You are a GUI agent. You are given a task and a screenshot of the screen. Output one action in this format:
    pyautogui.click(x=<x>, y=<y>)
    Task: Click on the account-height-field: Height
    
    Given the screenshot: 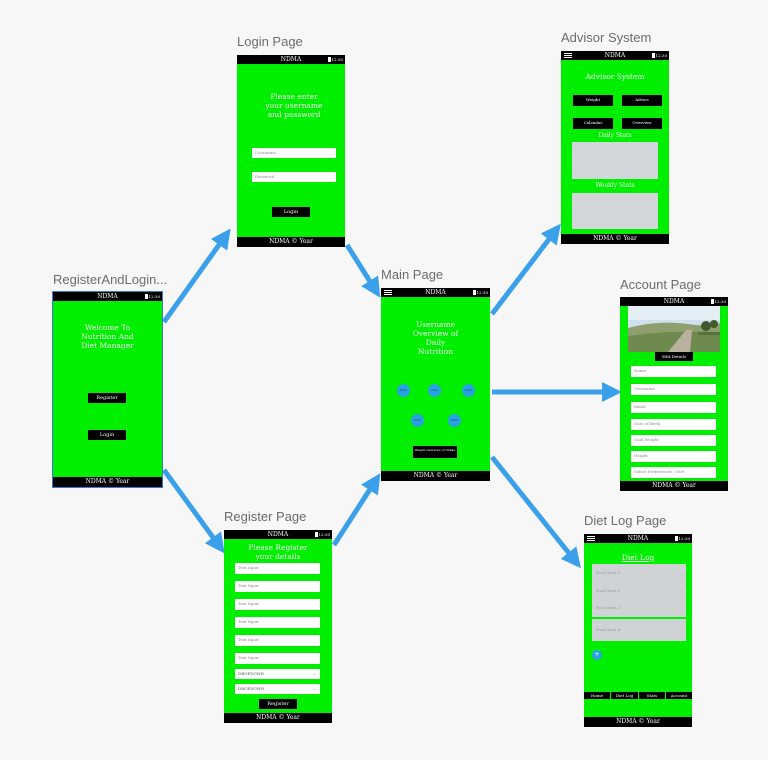 What is the action you would take?
    pyautogui.click(x=673, y=456)
    